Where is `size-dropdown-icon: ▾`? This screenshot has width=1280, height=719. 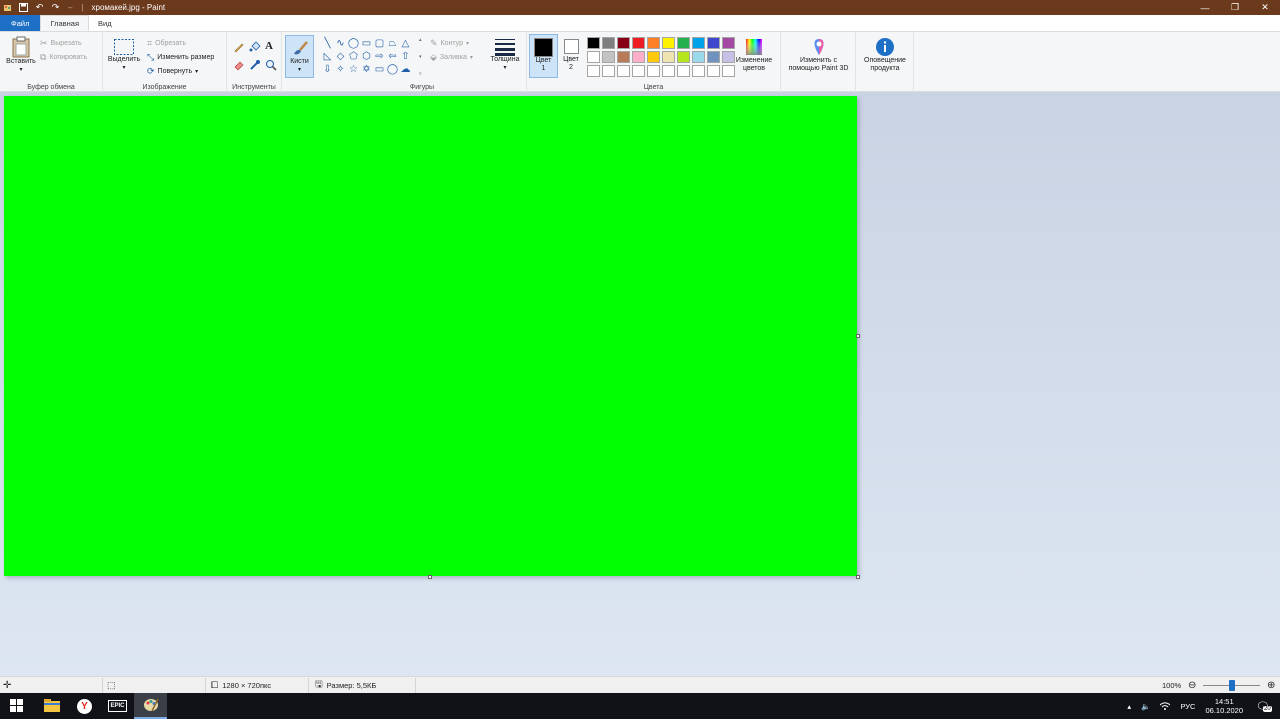 size-dropdown-icon: ▾ is located at coordinates (504, 68).